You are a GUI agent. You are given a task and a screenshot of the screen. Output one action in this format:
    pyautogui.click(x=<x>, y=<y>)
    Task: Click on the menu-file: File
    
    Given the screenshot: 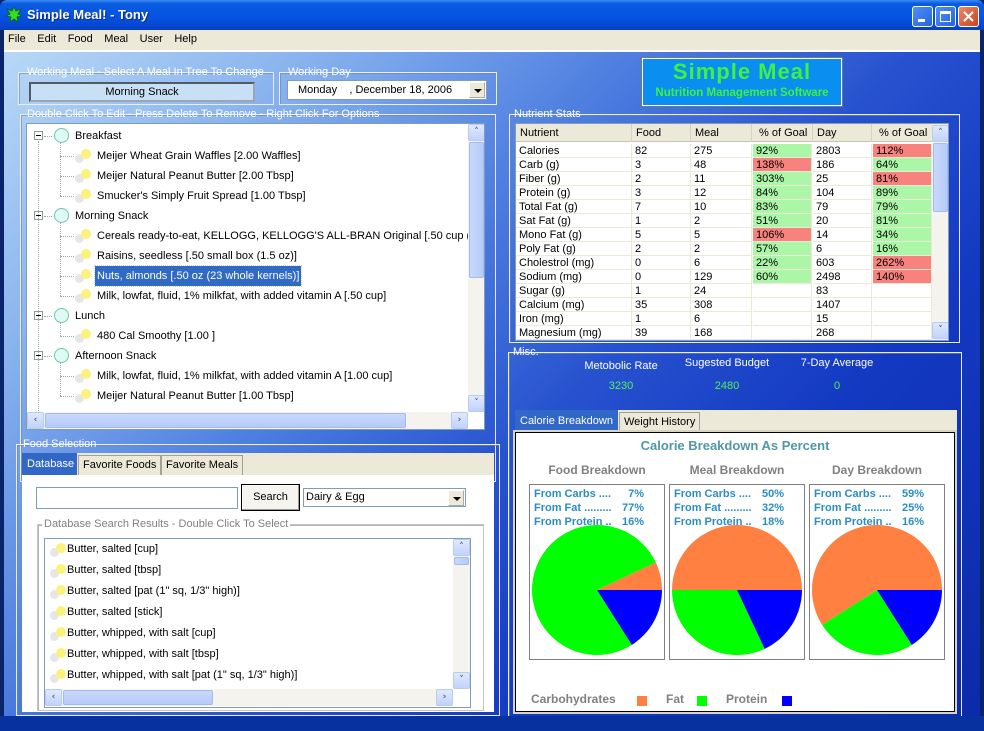 What is the action you would take?
    pyautogui.click(x=17, y=37)
    